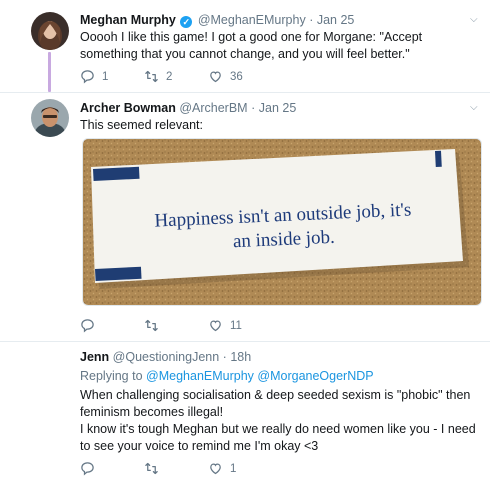  What do you see at coordinates (236, 76) in the screenshot?
I see `like-count: 36` at bounding box center [236, 76].